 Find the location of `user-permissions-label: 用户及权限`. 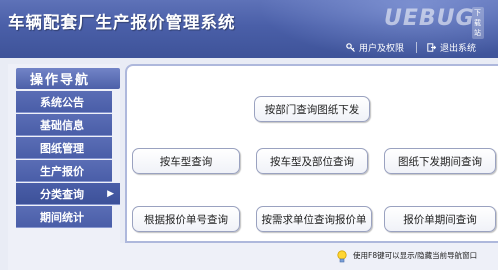

user-permissions-label: 用户及权限 is located at coordinates (382, 49).